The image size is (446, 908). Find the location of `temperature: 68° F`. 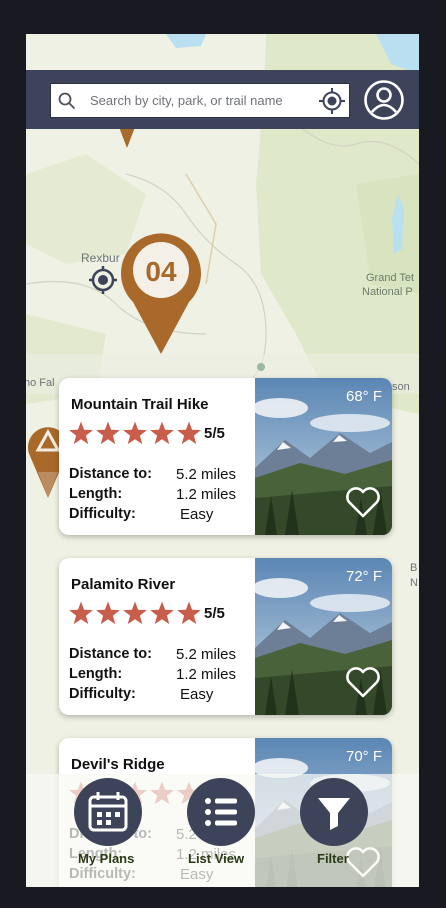

temperature: 68° F is located at coordinates (363, 396).